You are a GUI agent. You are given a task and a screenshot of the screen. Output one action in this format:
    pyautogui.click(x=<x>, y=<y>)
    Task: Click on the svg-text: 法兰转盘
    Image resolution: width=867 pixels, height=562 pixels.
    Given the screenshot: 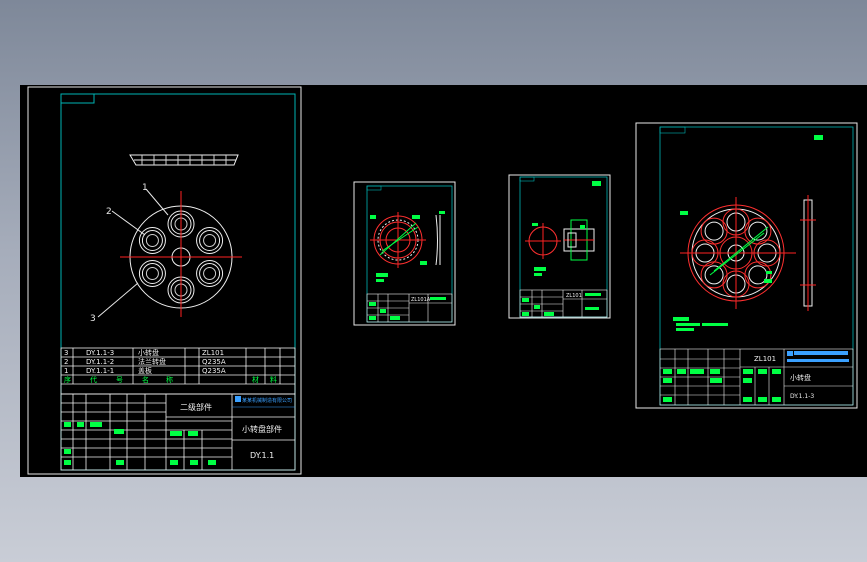 What is the action you would take?
    pyautogui.click(x=152, y=361)
    